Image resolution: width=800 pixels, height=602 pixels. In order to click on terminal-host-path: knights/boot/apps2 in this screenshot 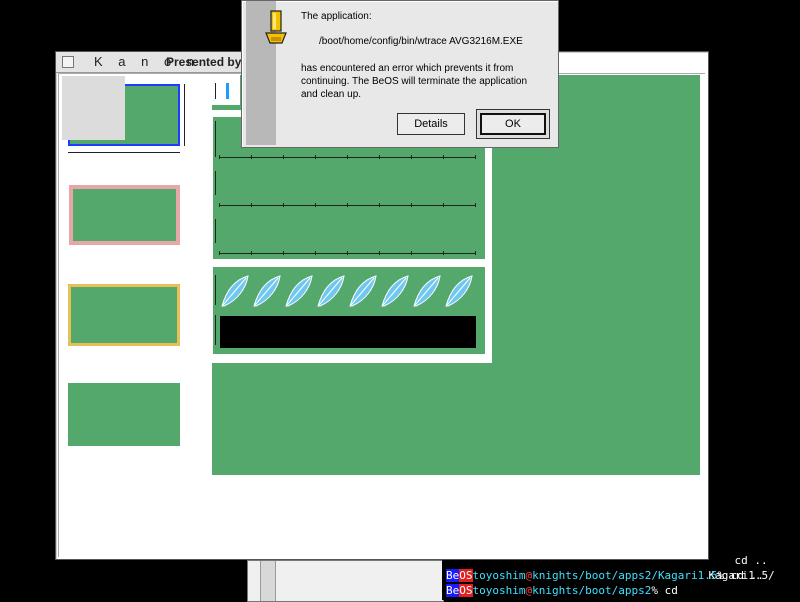, I will do `click(592, 590)`.